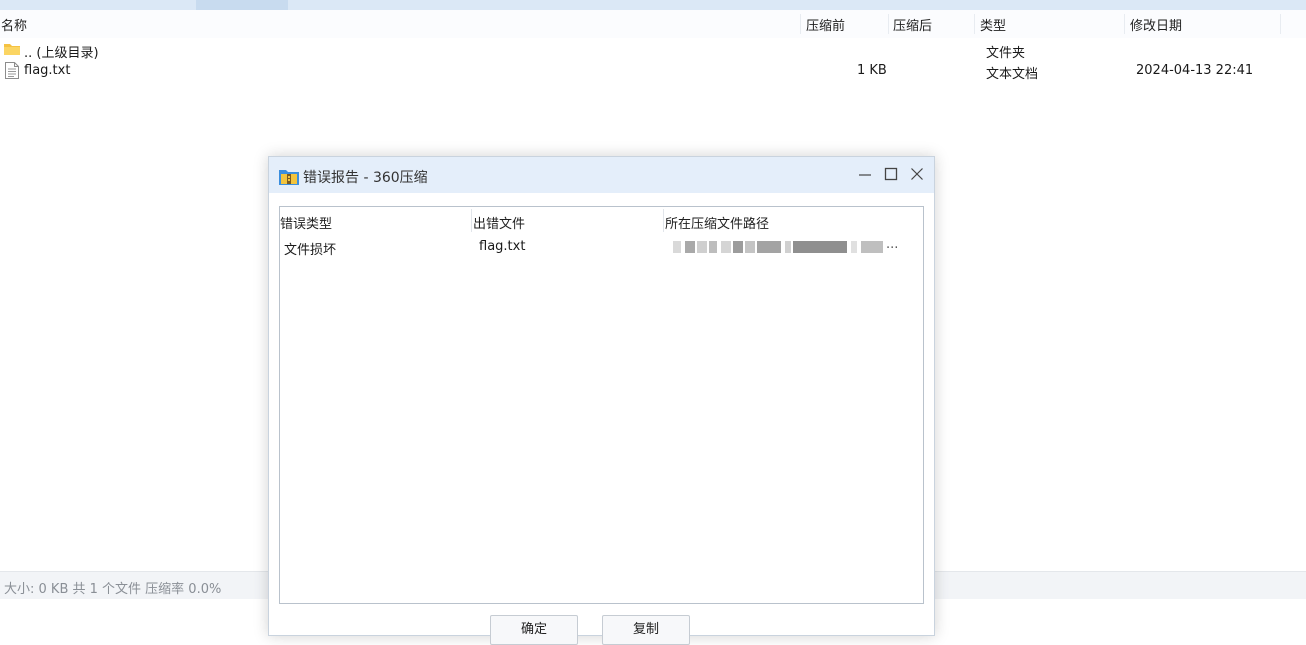 The height and width of the screenshot is (645, 1306). Describe the element at coordinates (14, 24) in the screenshot. I see `column-header-name: 名称` at that location.